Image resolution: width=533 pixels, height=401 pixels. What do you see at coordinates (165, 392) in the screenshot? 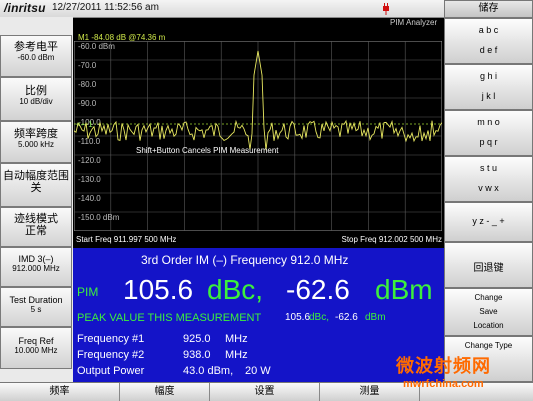
I see `menu-amplitude: 幅度` at bounding box center [165, 392].